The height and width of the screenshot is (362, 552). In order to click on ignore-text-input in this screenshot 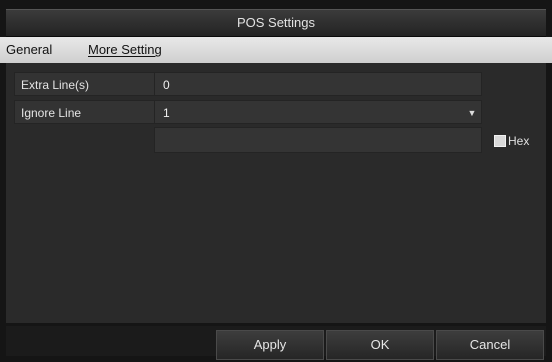, I will do `click(318, 140)`.